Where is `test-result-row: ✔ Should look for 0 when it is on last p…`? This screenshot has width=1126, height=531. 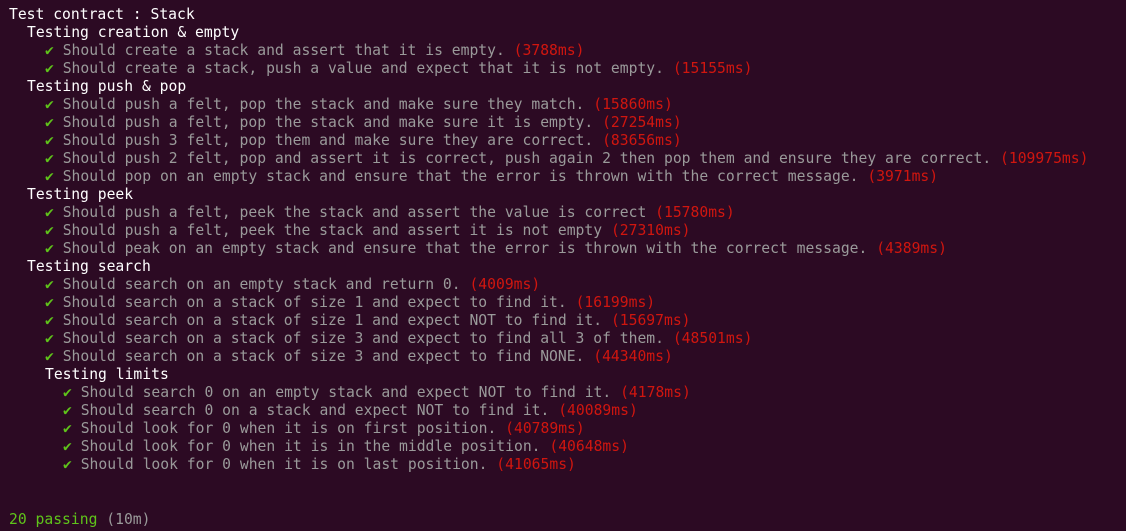
test-result-row: ✔ Should look for 0 when it is on last p… is located at coordinates (563, 465).